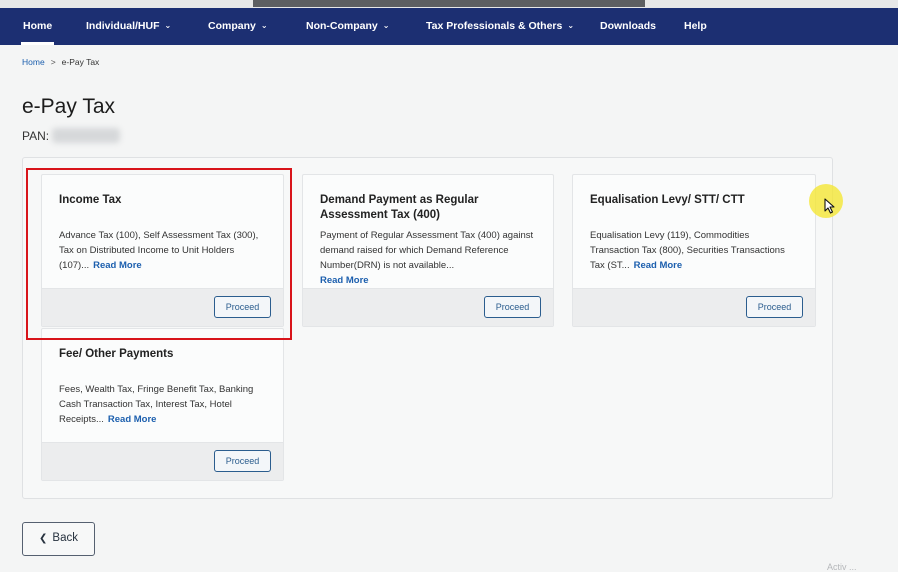 This screenshot has height=572, width=898. I want to click on nav-tax-professionals-label: Tax Professionals & Others, so click(494, 26).